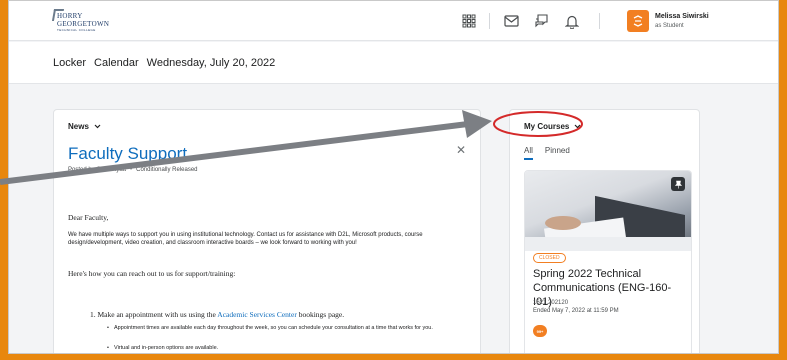  I want to click on tab-all: All, so click(528, 150).